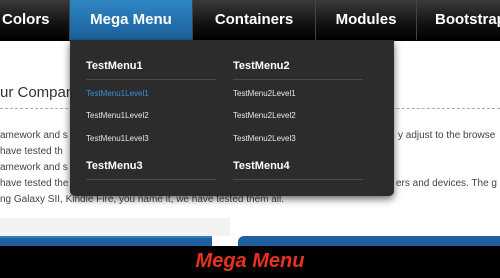  Describe the element at coordinates (117, 138) in the screenshot. I see `menu-link-testmenu1level3: TestMenu1Level3` at that location.